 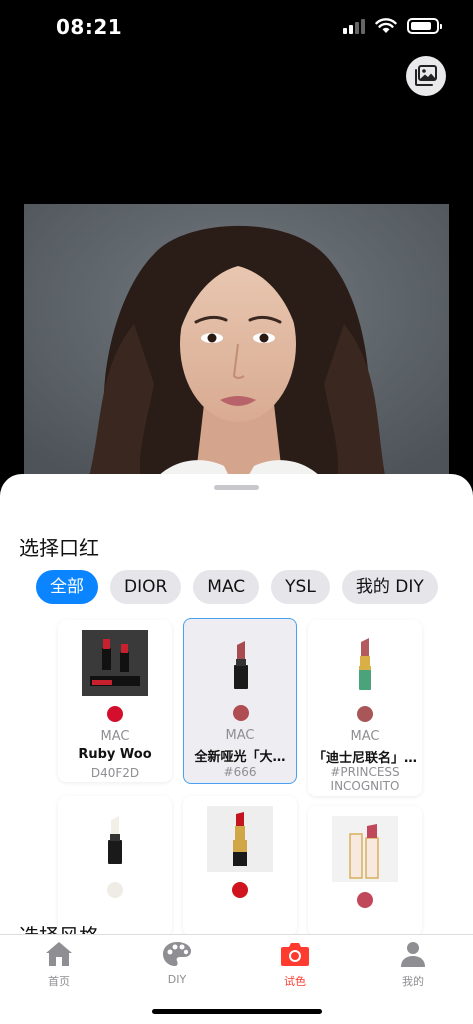 I want to click on filter-chip-mac: MAC, so click(x=226, y=587).